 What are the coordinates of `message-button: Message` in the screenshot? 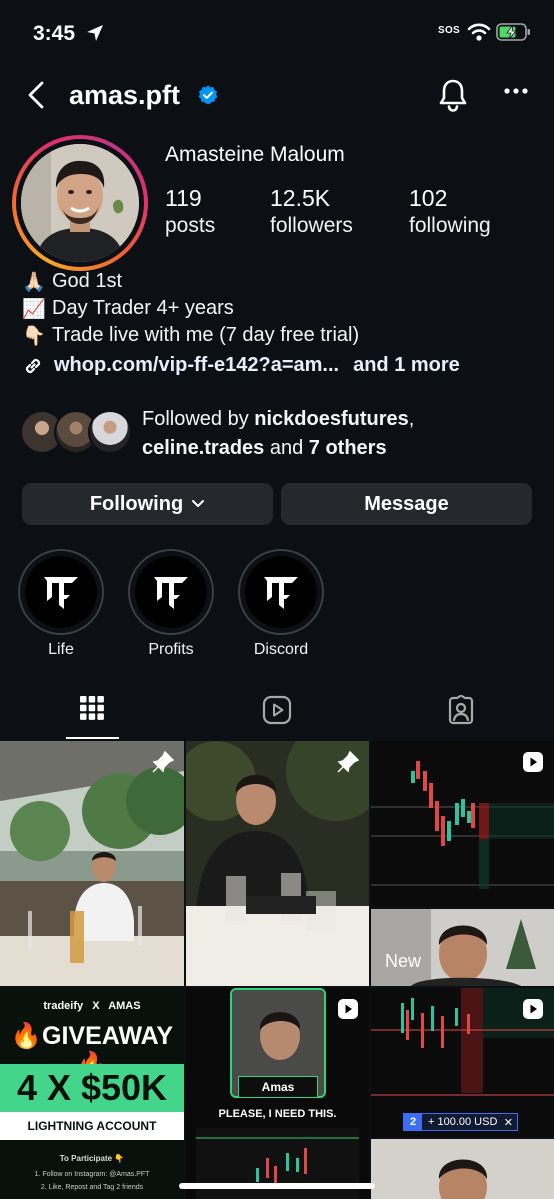 It's located at (406, 504).